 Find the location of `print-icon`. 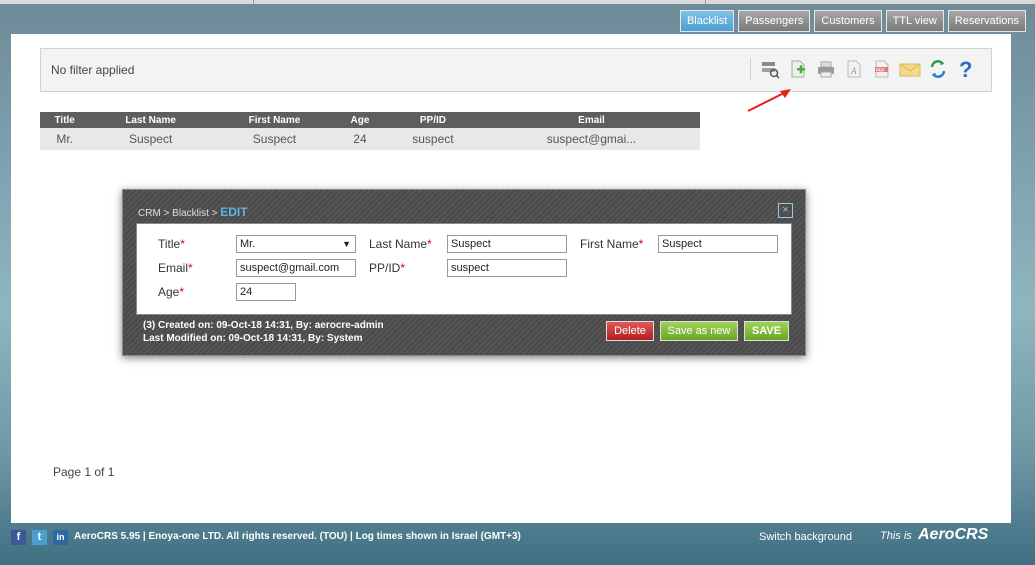

print-icon is located at coordinates (826, 69).